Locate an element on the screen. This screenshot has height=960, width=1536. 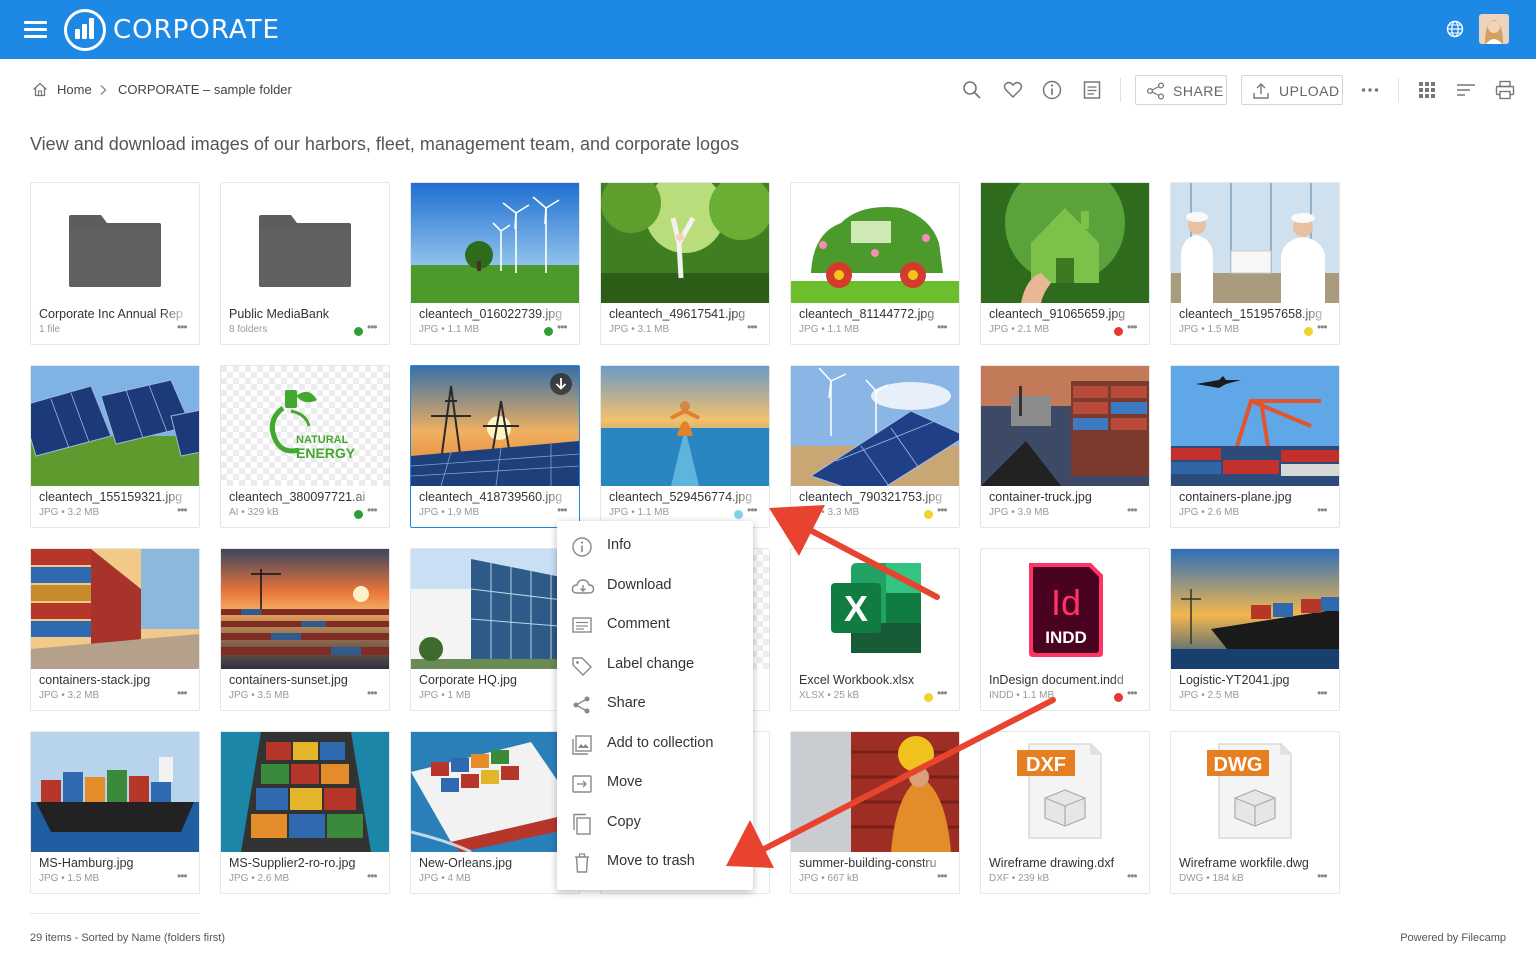
image-tile: container-truck.jpg JPG • 3.9 MB ••• is located at coordinates (1065, 446).